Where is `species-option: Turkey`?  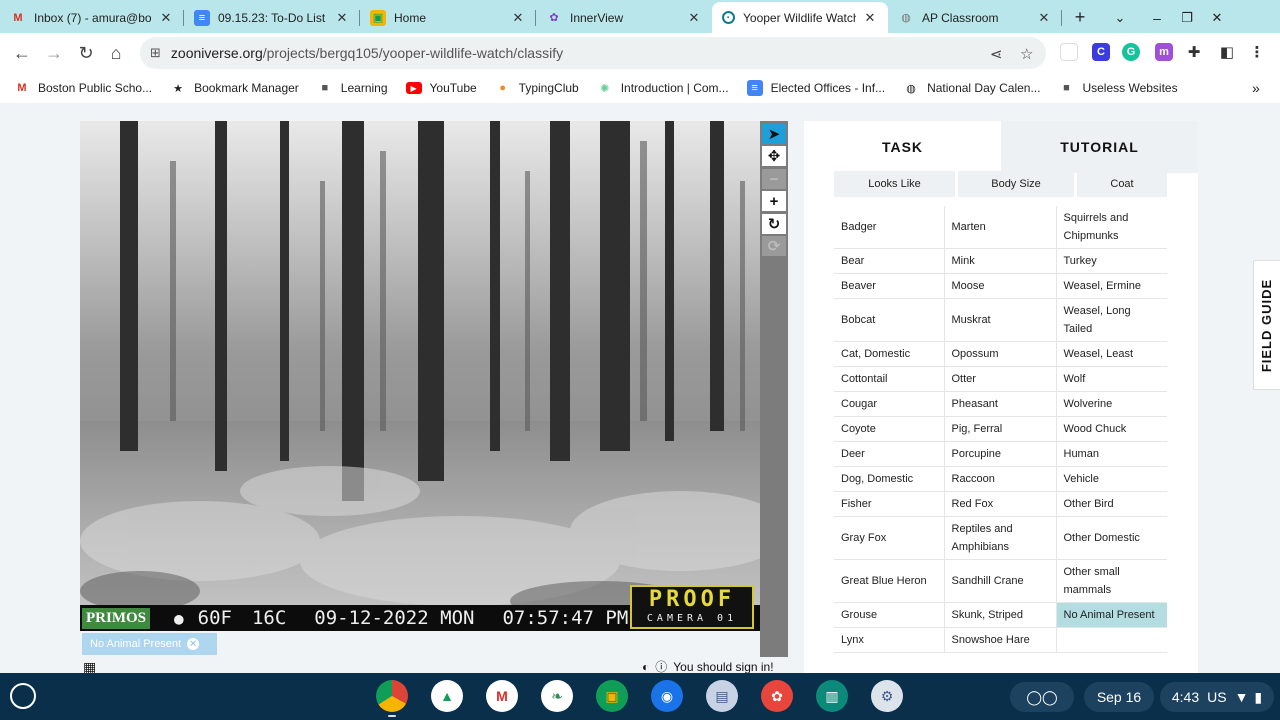 species-option: Turkey is located at coordinates (1111, 261).